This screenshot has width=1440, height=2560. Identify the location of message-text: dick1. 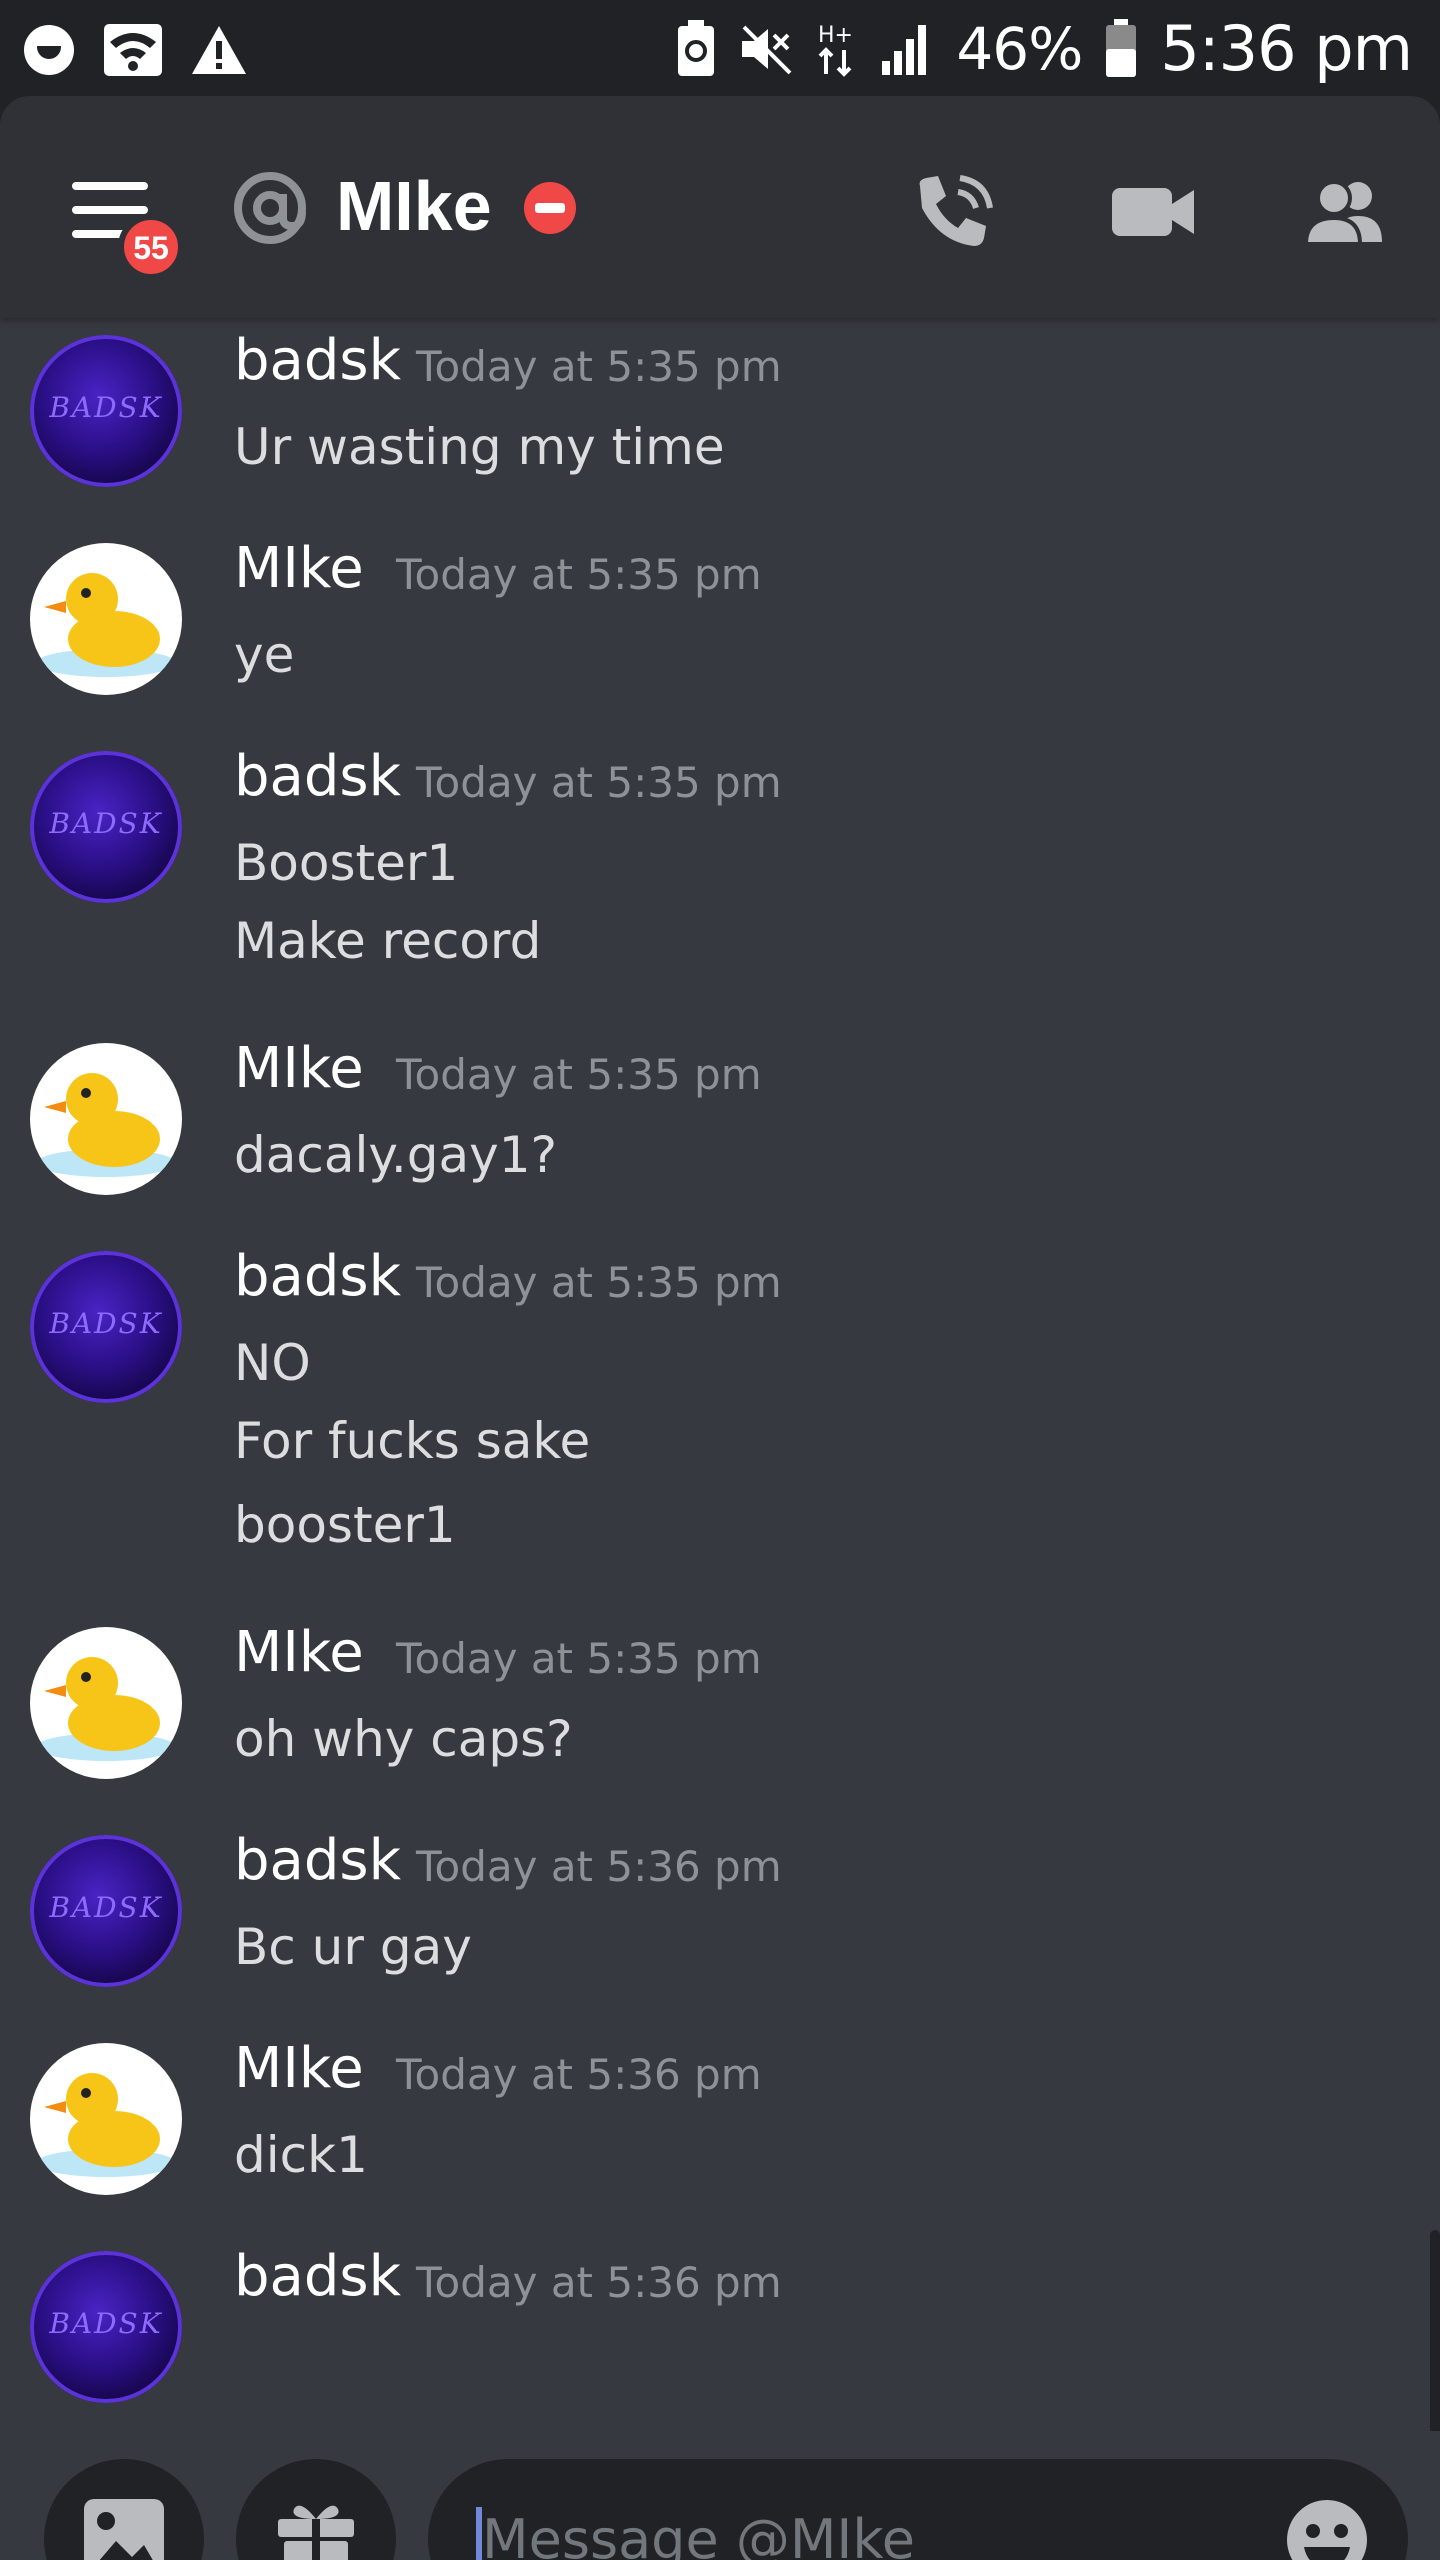
(301, 2155).